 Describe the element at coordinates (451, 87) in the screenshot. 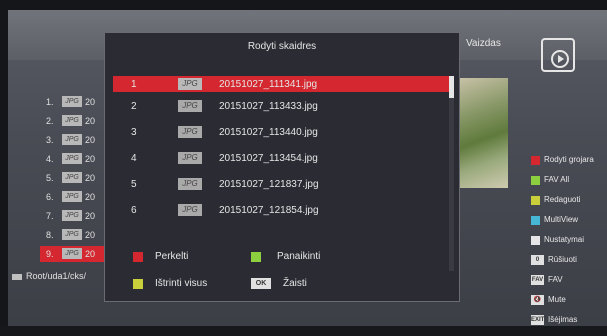

I see `scrollbar-thumb` at that location.